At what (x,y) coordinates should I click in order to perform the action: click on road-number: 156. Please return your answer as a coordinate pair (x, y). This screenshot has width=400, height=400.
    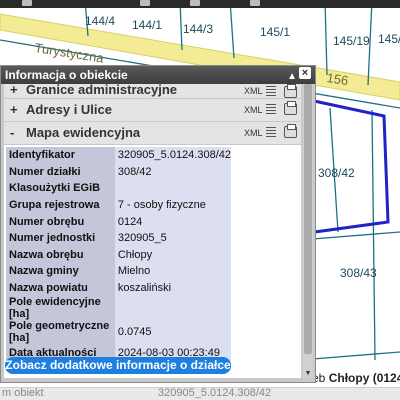
    Looking at the image, I should click on (337, 79).